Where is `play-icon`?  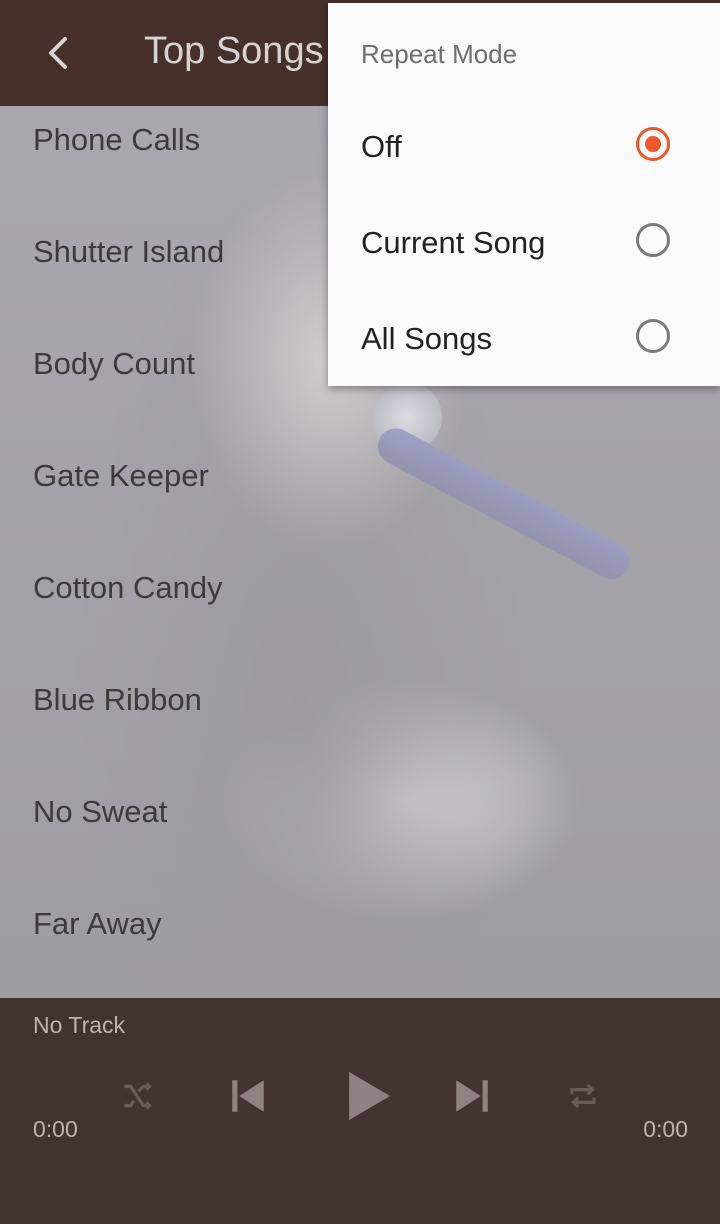 play-icon is located at coordinates (370, 1096).